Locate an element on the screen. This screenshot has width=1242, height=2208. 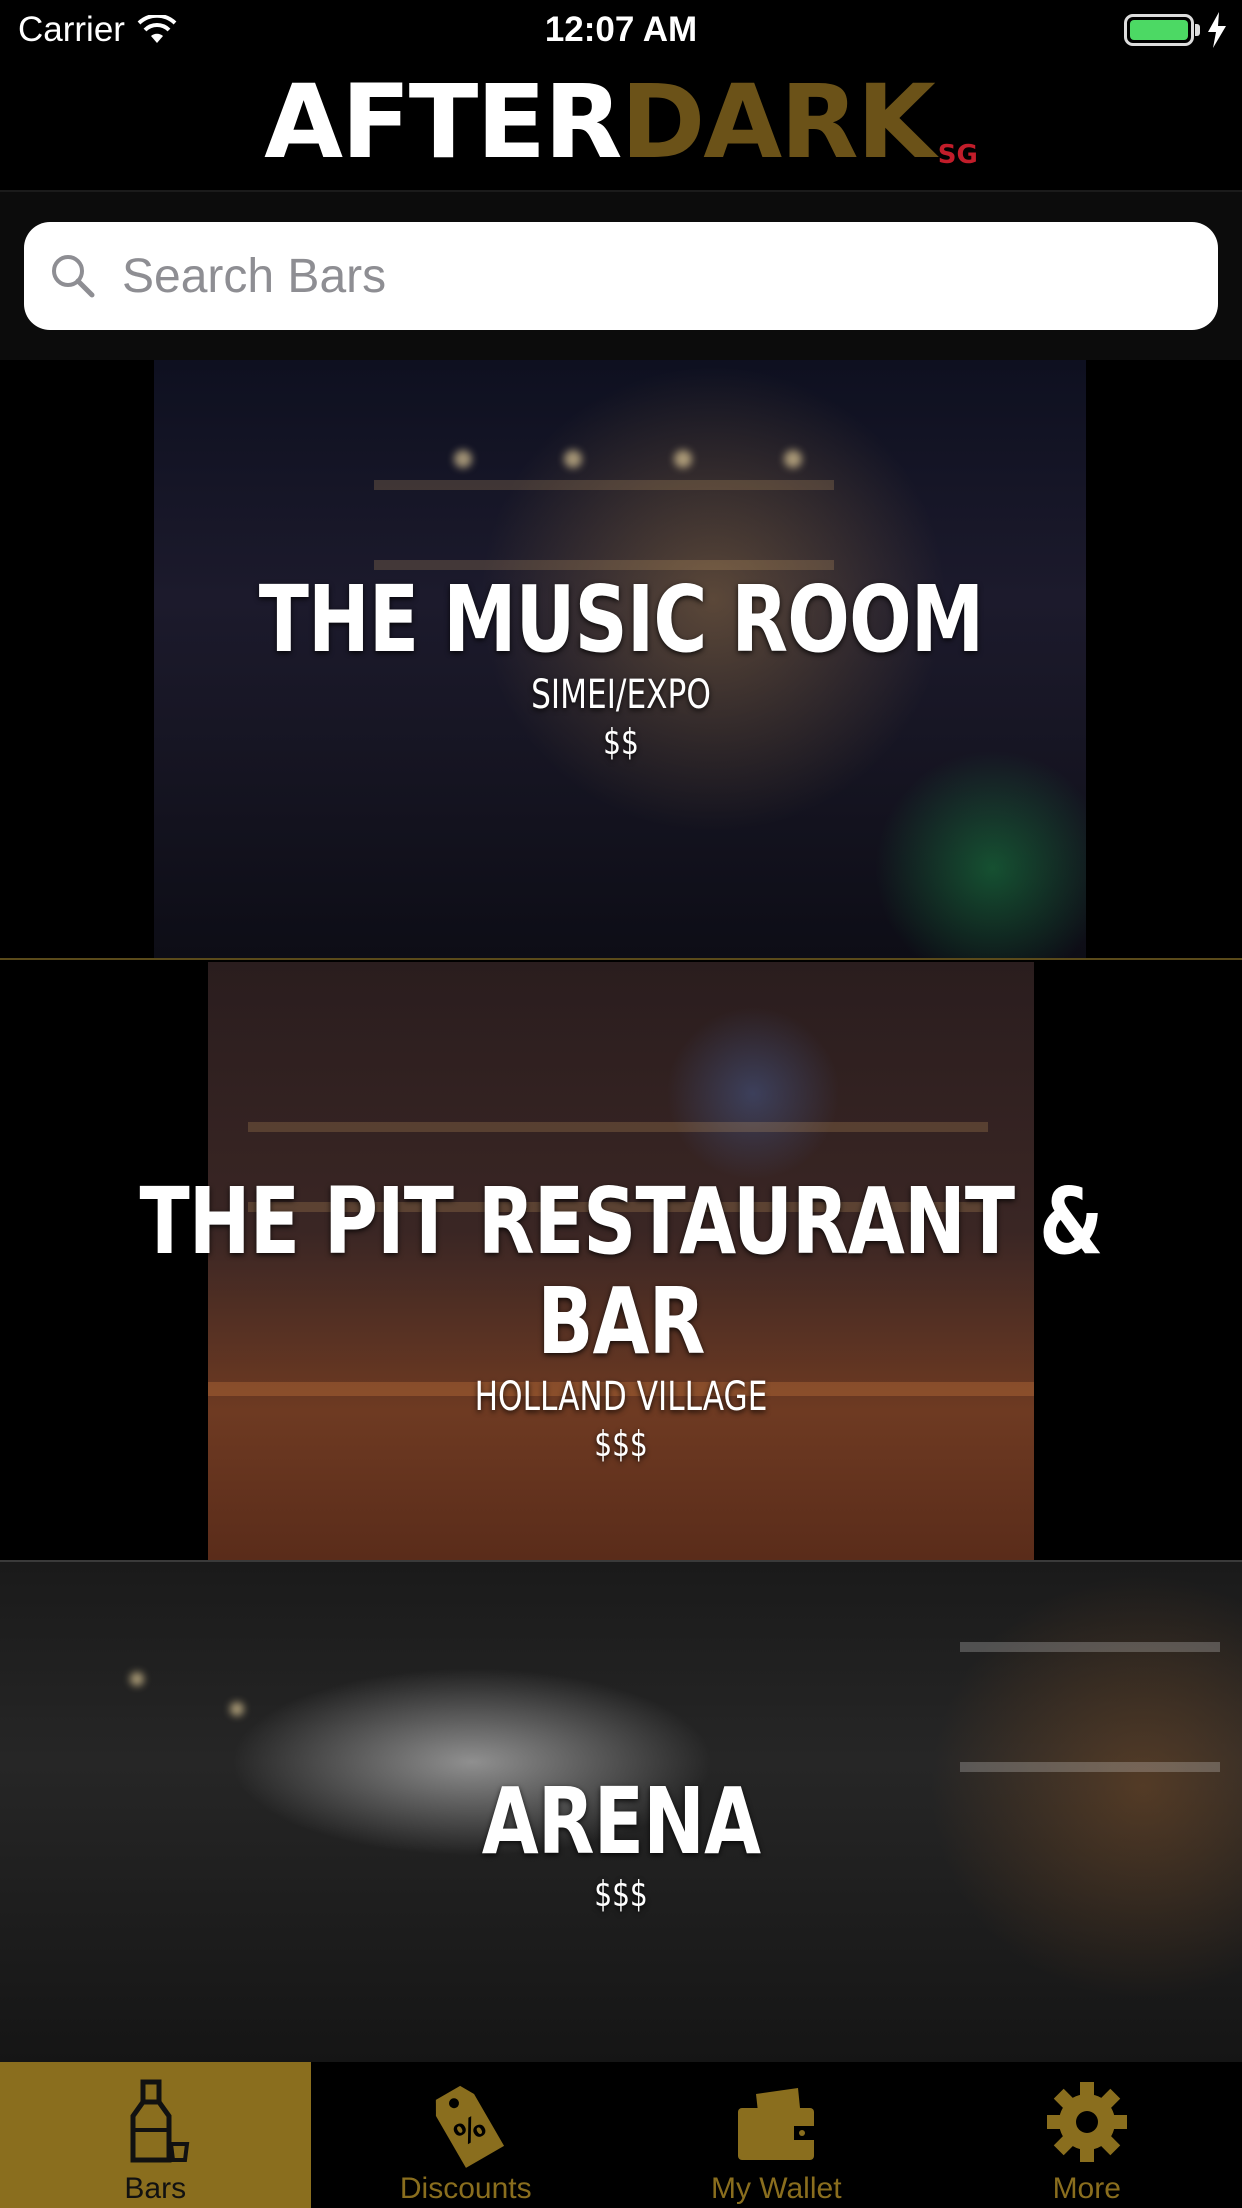
status-time: 12:07 AM is located at coordinates (621, 29).